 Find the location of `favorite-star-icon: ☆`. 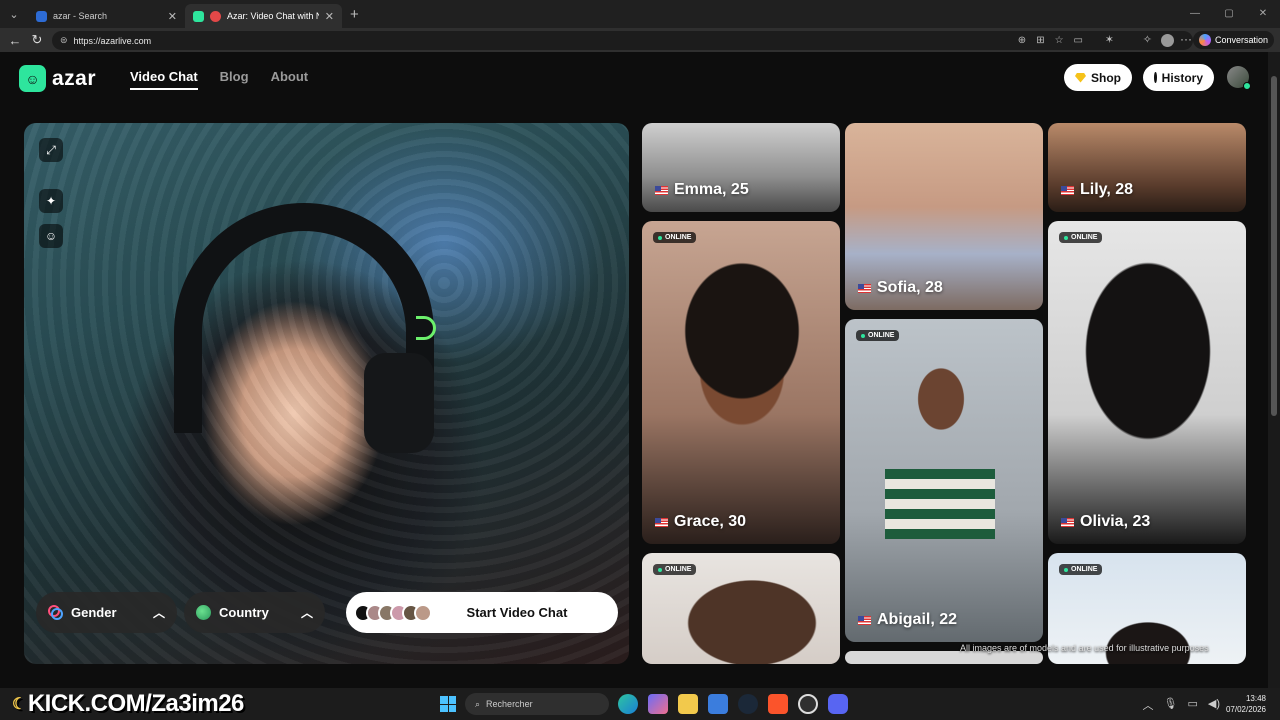

favorite-star-icon: ☆ is located at coordinates (1059, 40).